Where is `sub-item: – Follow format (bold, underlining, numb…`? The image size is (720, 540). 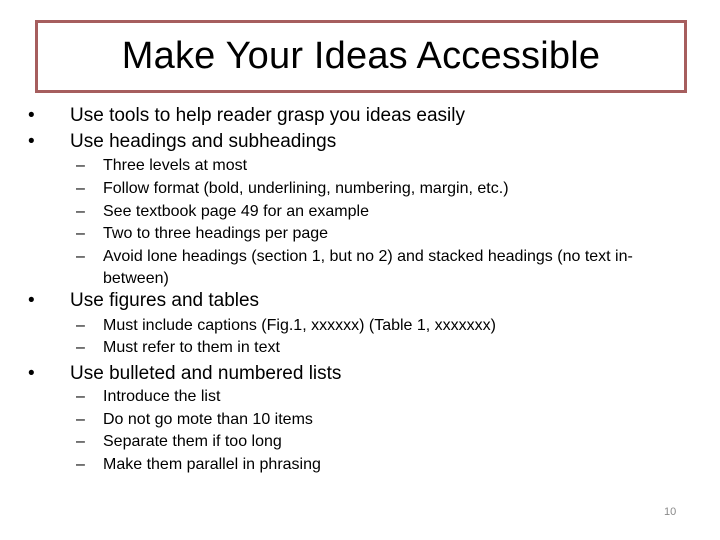
sub-item: – Follow format (bold, underlining, numb… is located at coordinates (381, 189).